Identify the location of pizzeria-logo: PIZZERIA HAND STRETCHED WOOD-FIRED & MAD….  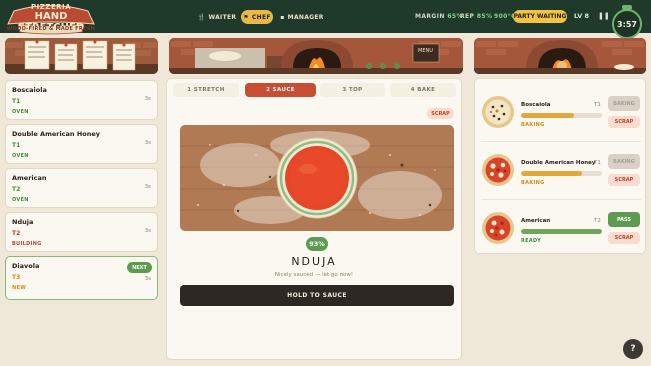
(51, 19).